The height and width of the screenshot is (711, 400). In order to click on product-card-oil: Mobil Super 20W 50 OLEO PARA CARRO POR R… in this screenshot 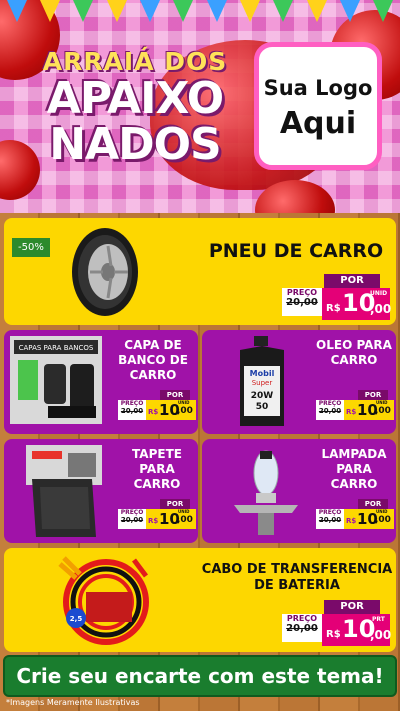, I will do `click(299, 382)`.